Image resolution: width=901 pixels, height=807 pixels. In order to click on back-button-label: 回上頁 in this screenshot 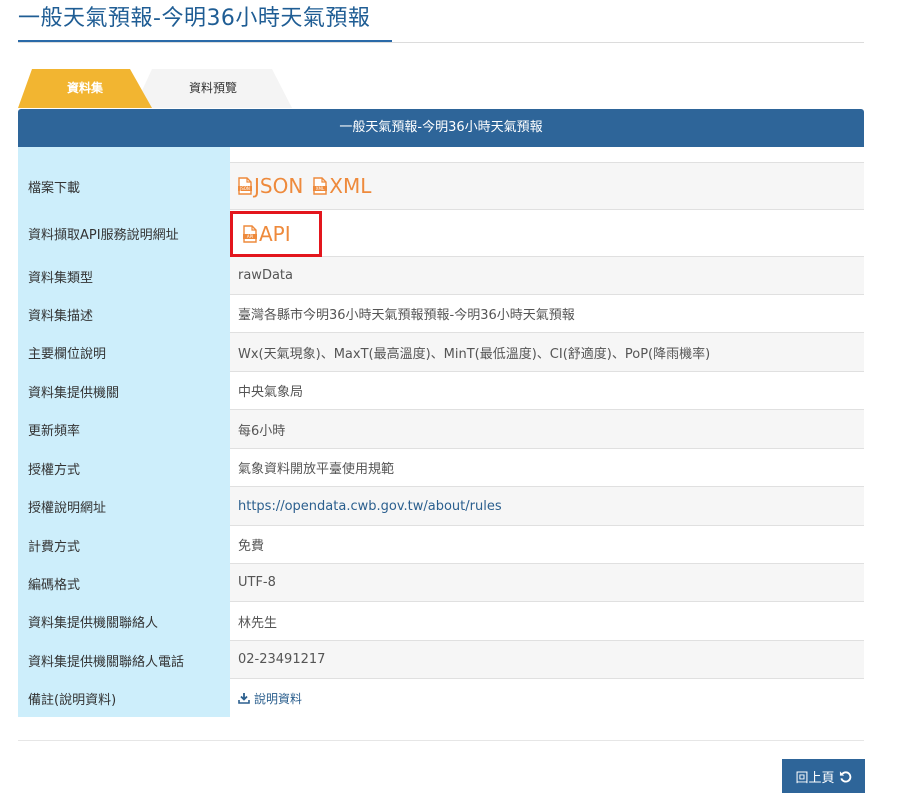, I will do `click(815, 778)`.